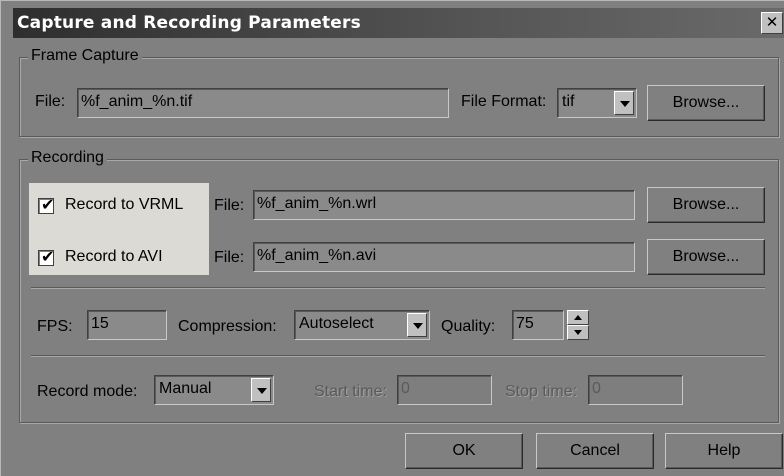 This screenshot has height=476, width=784. I want to click on quality-value: 75, so click(525, 323).